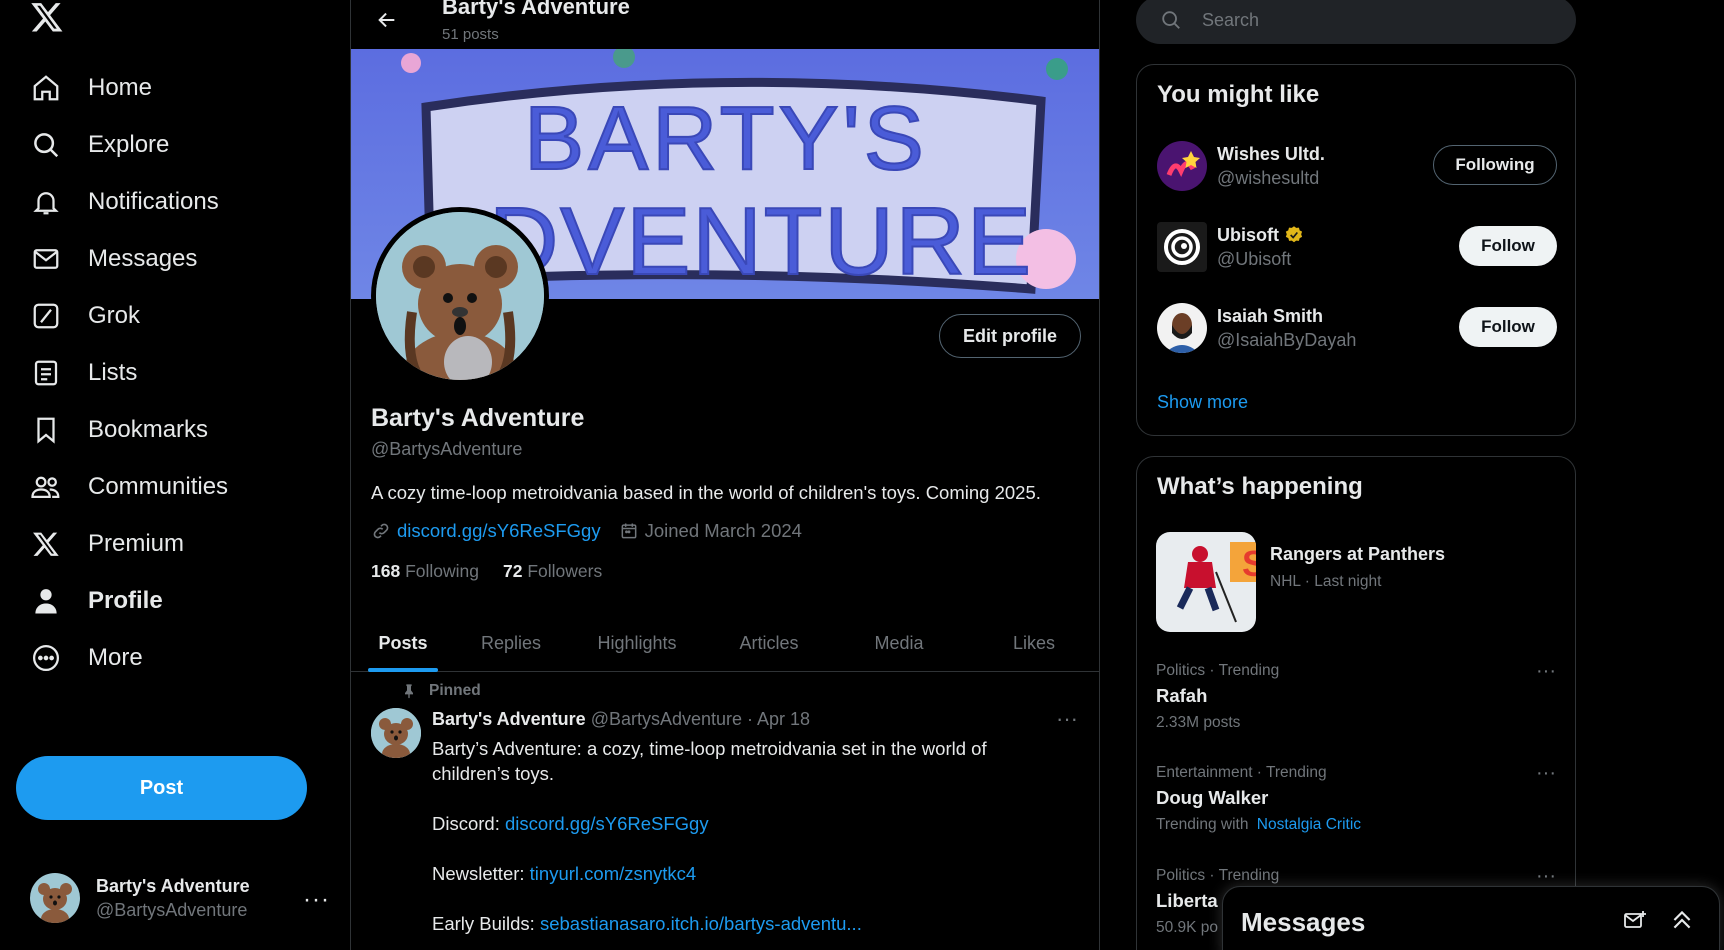  I want to click on following-count: 168, so click(386, 571).